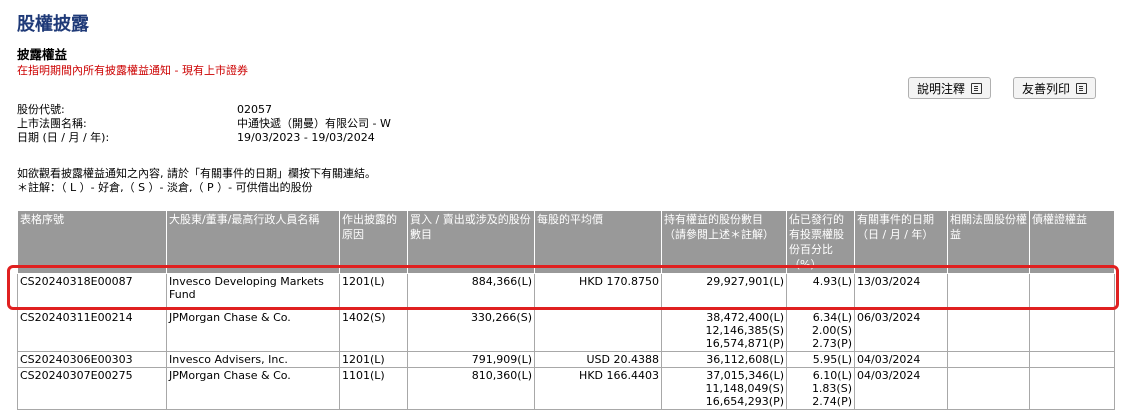  What do you see at coordinates (92, 291) in the screenshot?
I see `form-number: CS20240318E00087` at bounding box center [92, 291].